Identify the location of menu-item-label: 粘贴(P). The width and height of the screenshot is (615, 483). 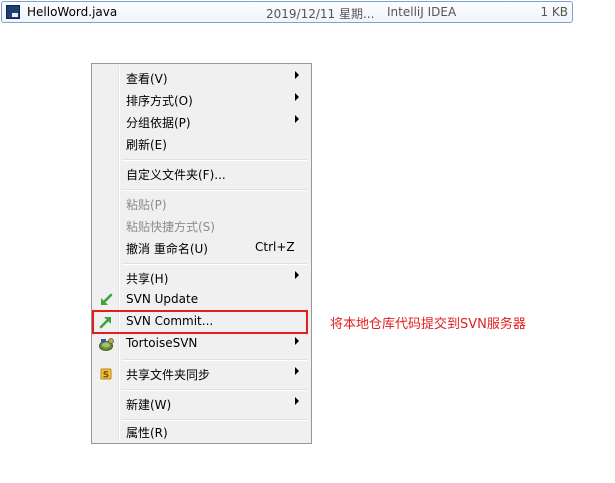
(146, 205).